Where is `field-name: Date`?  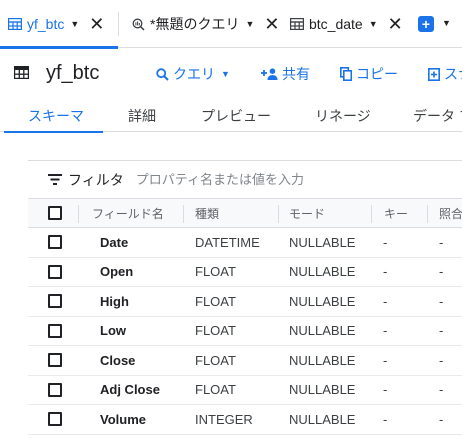
field-name: Date is located at coordinates (114, 242).